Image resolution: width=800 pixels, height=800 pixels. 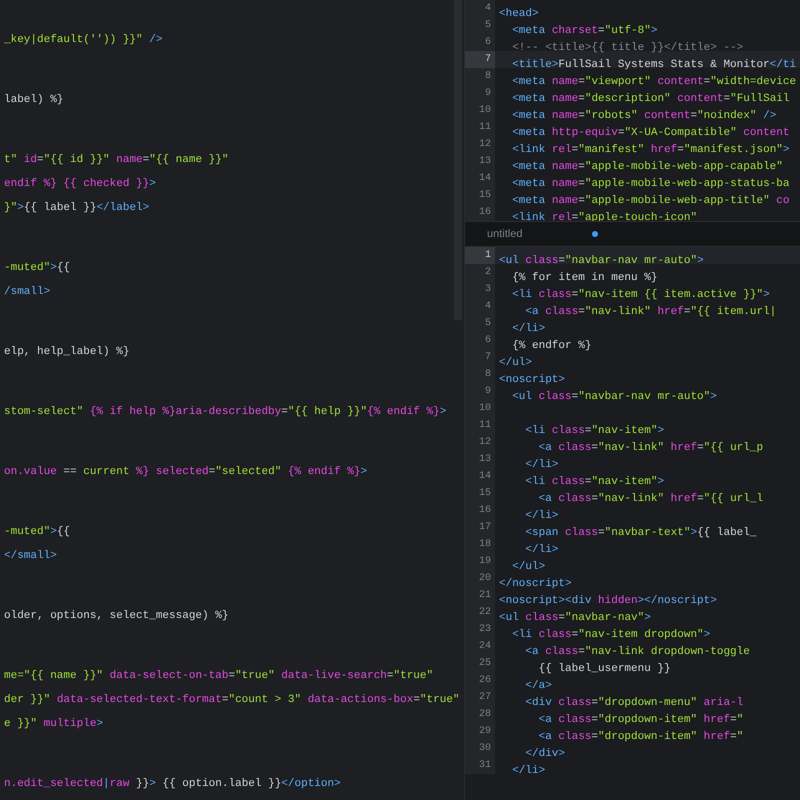 I want to click on code-line: /small>, so click(x=27, y=292).